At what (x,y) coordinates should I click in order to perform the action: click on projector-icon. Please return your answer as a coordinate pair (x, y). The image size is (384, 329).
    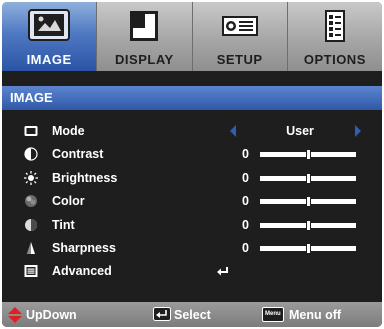
    Looking at the image, I should click on (239, 26).